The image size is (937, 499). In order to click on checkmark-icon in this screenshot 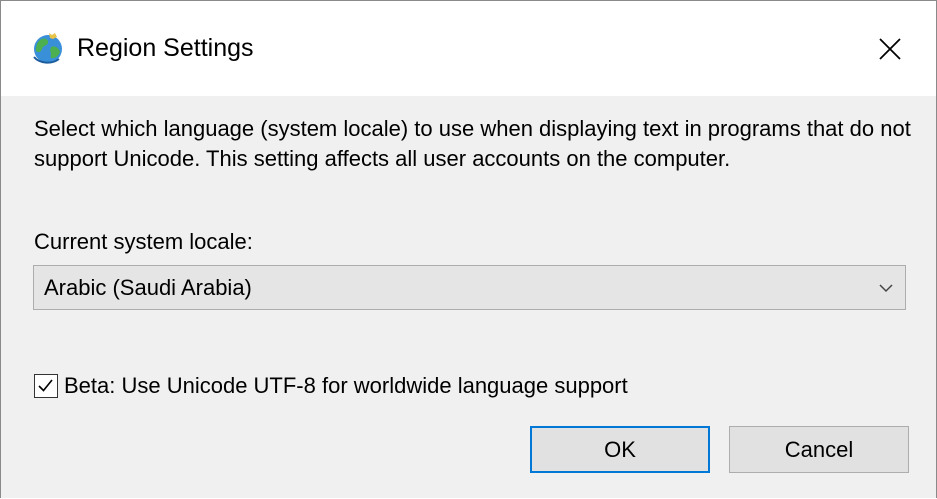, I will do `click(45, 385)`.